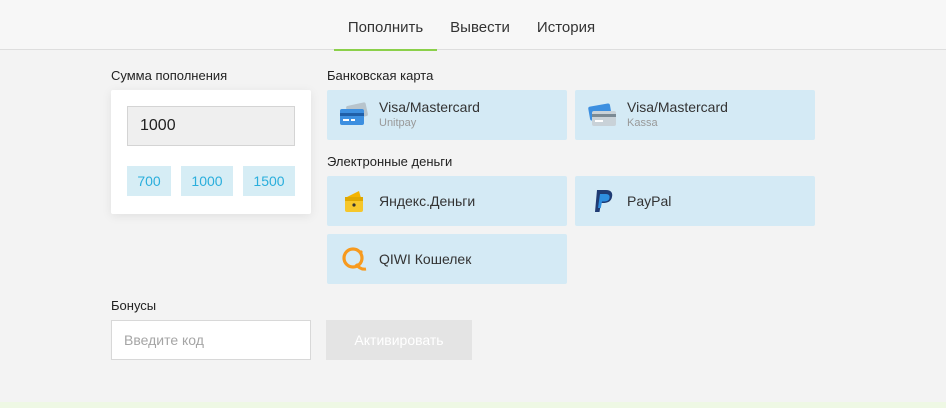 This screenshot has height=408, width=946. What do you see at coordinates (480, 25) in the screenshot?
I see `tab-withdraw: Вывести` at bounding box center [480, 25].